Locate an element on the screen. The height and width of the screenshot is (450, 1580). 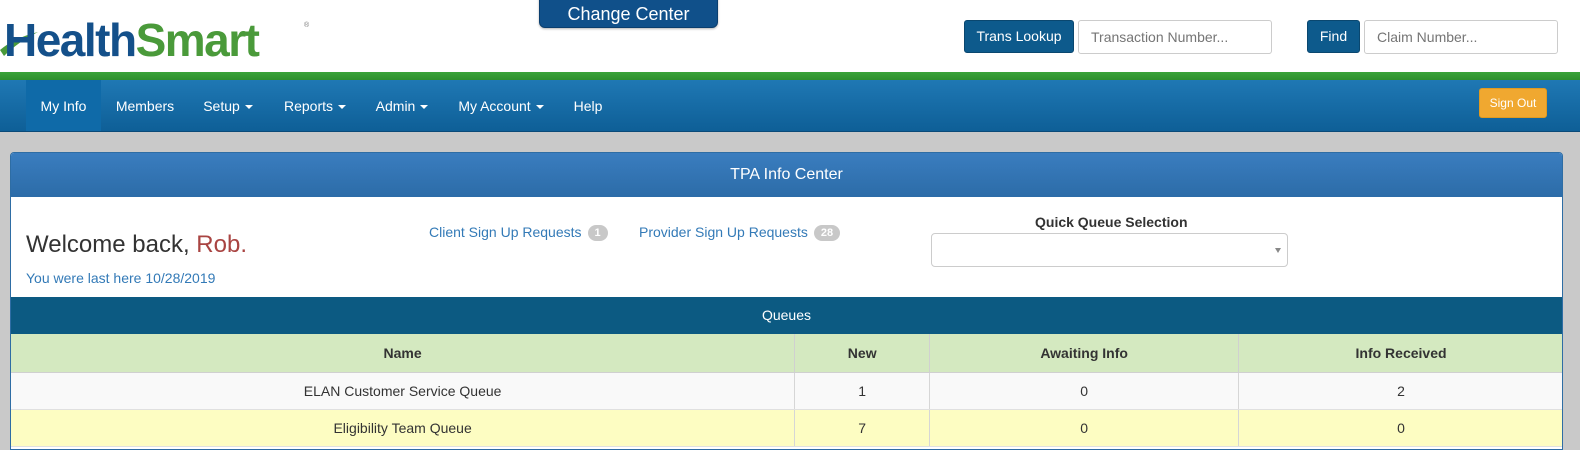
table-row: Eligibility Team Queue 7 0 0 is located at coordinates (786, 428).